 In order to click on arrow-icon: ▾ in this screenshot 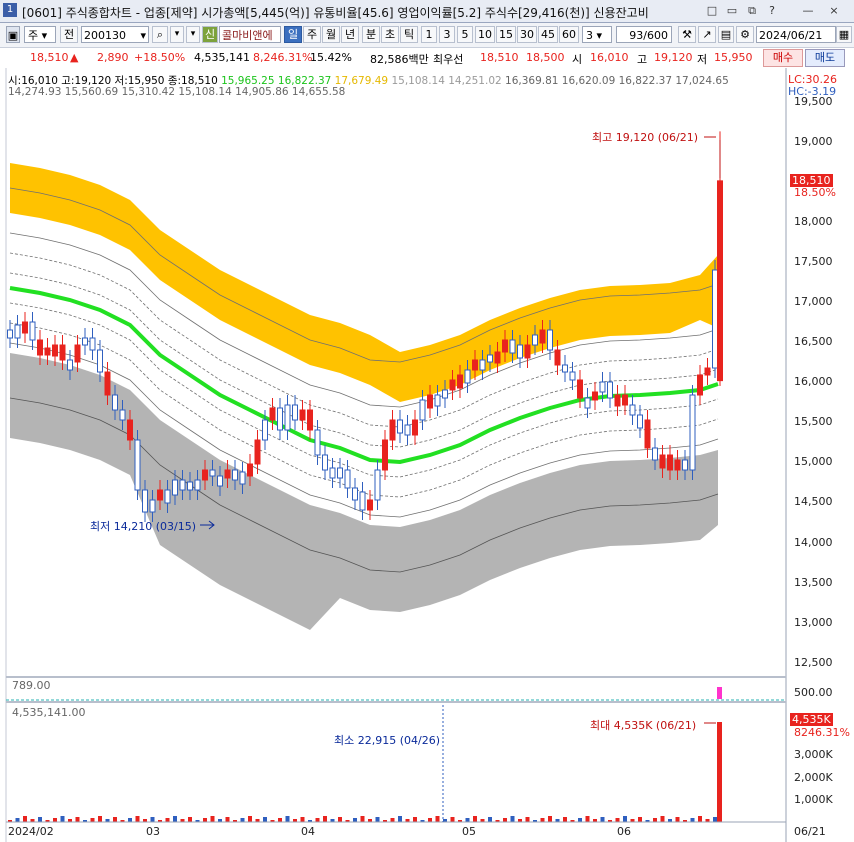, I will do `click(193, 34)`.